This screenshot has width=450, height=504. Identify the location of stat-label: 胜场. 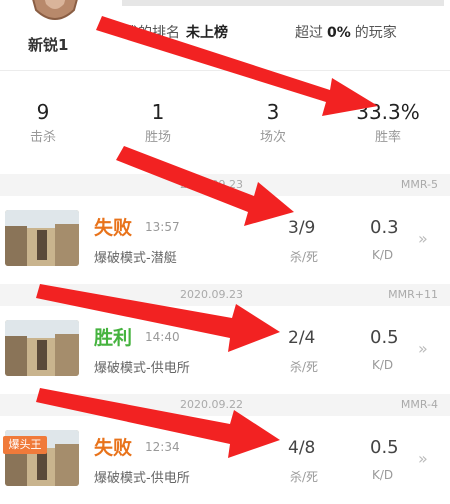
(157, 137).